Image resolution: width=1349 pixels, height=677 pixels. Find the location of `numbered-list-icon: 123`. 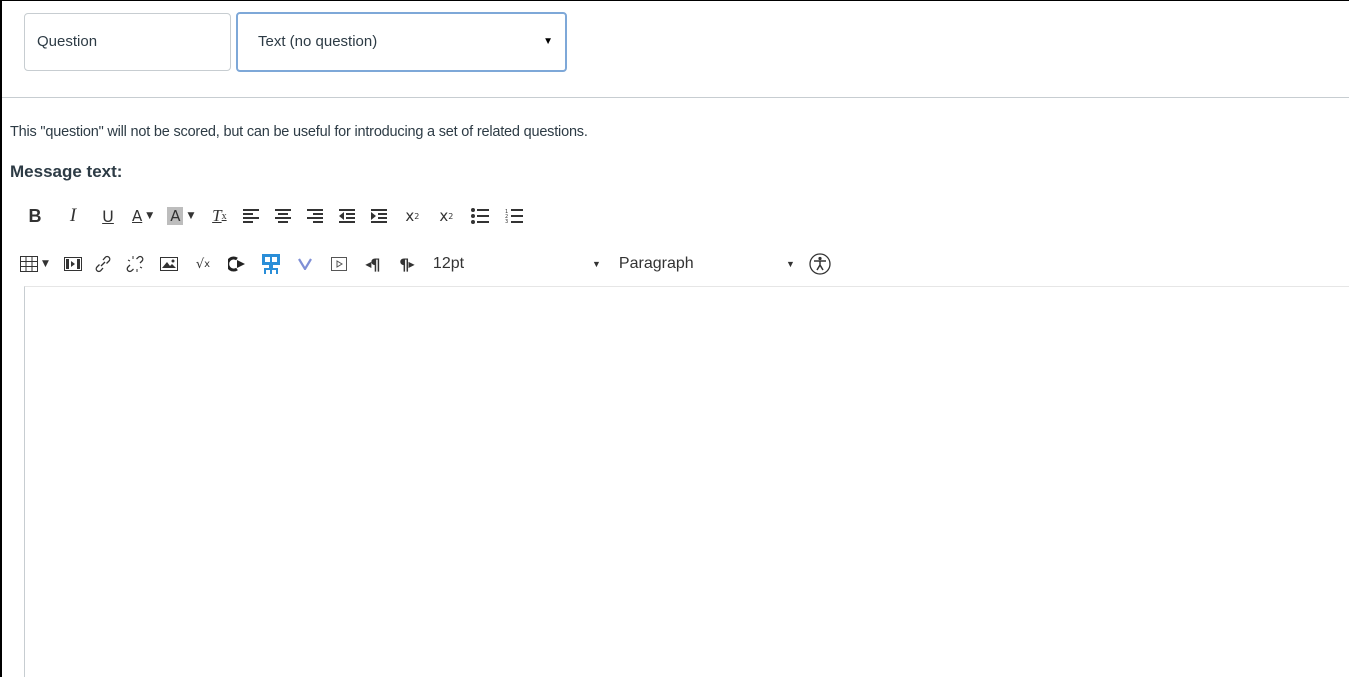

numbered-list-icon: 123 is located at coordinates (514, 216).